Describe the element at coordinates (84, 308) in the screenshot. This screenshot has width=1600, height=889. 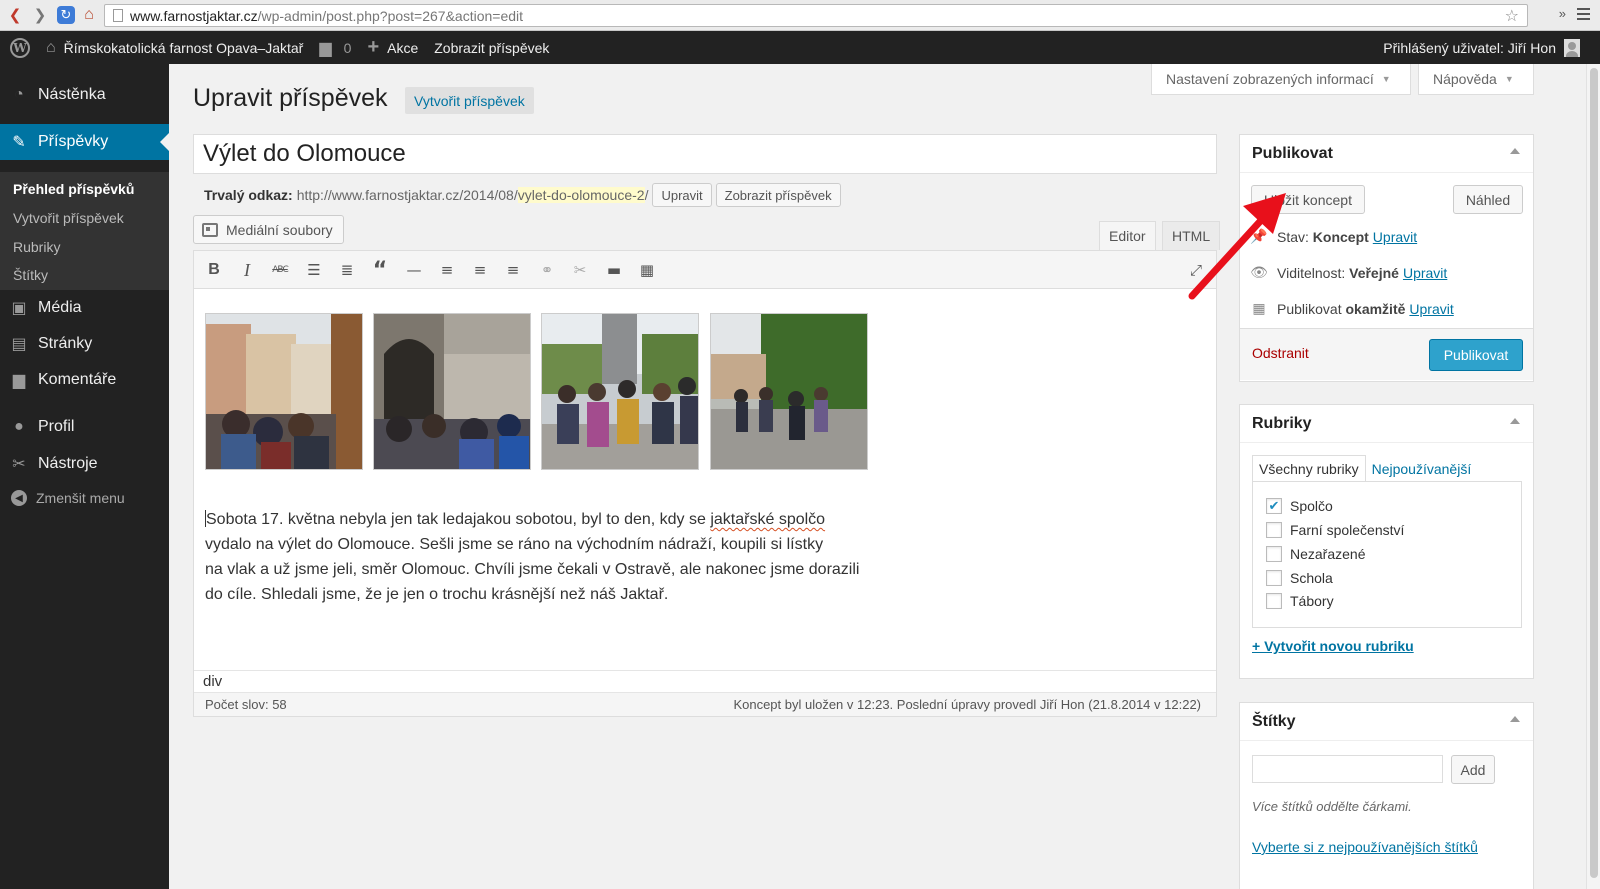
I see `sidebar-item-media: ▣ Média` at that location.